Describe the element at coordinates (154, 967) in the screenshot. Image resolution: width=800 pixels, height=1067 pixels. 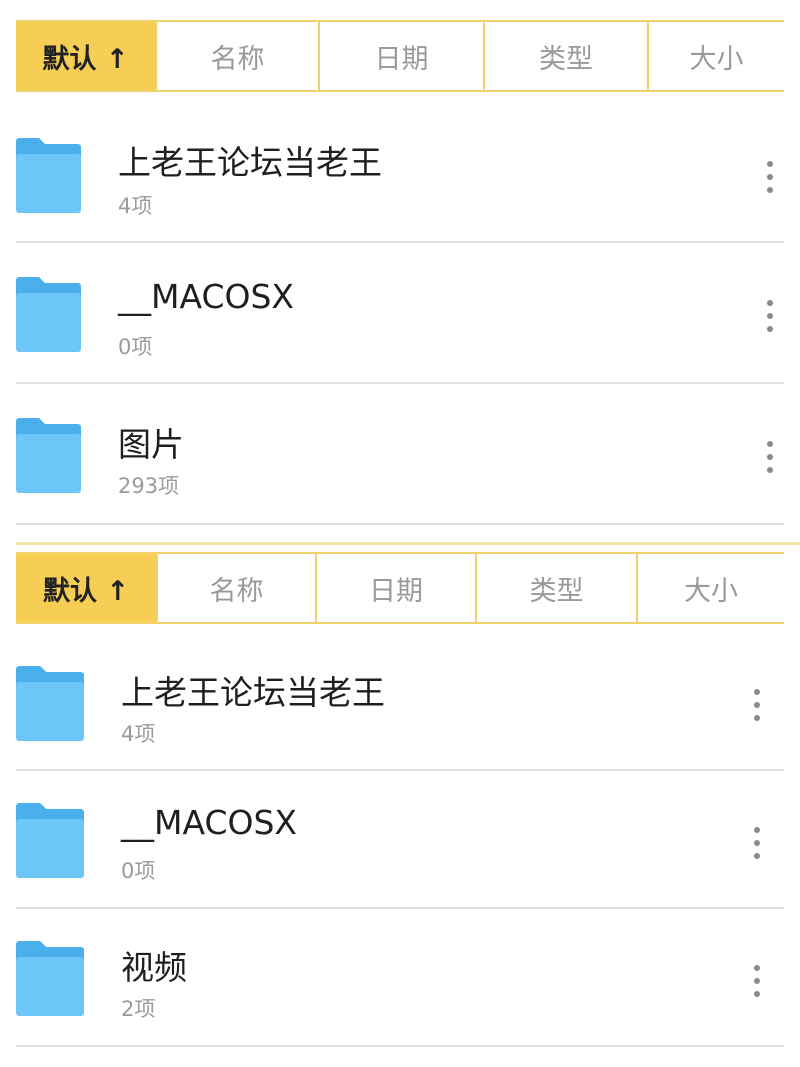
I see `folder-name: 视频` at that location.